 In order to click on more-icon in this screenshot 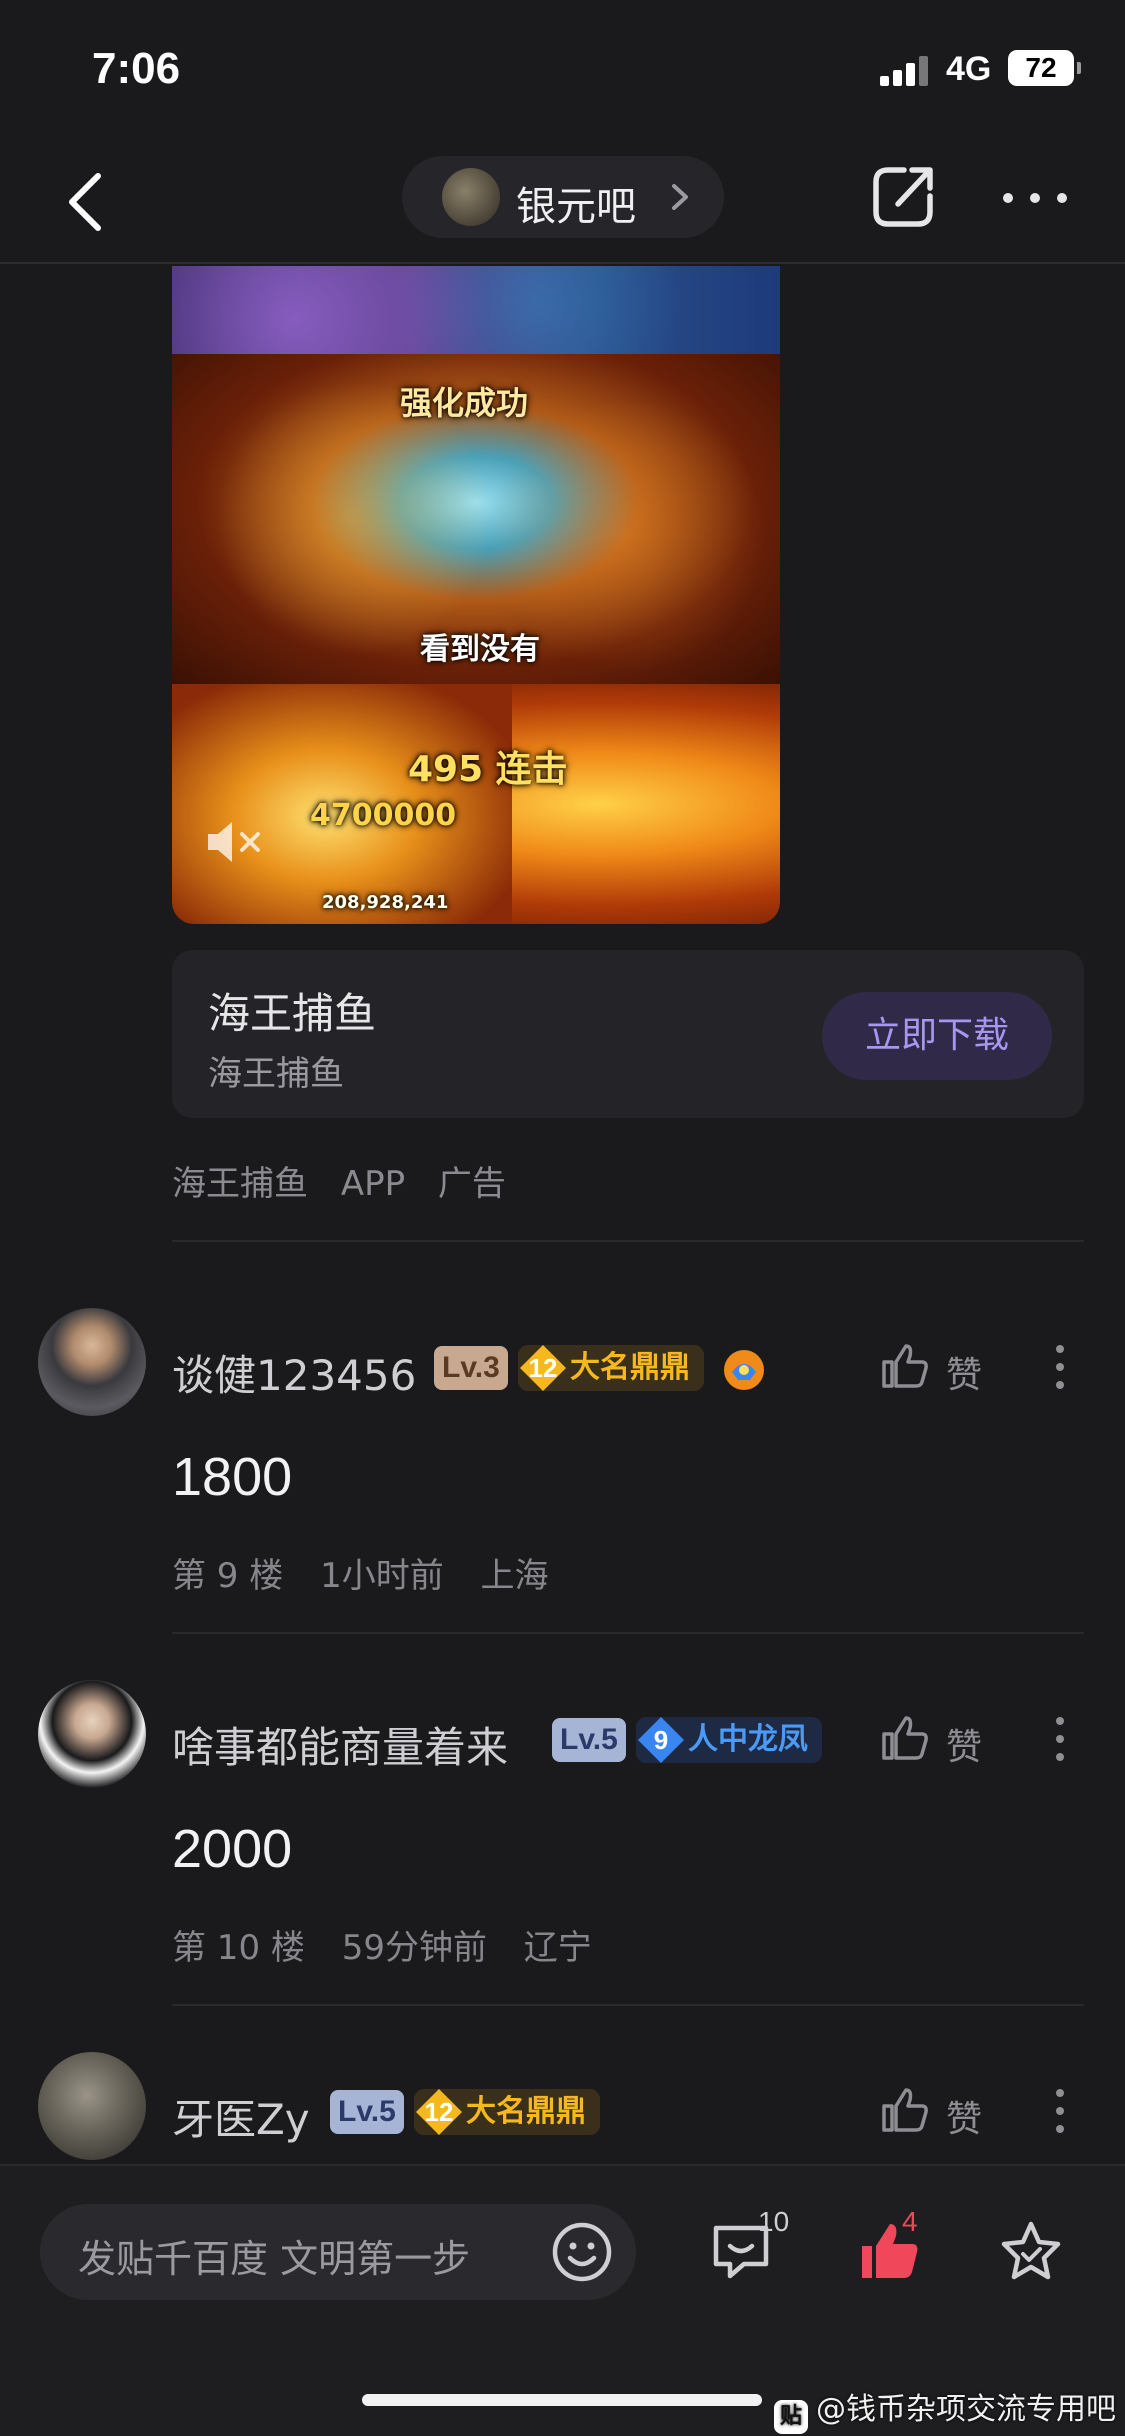, I will do `click(1035, 198)`.